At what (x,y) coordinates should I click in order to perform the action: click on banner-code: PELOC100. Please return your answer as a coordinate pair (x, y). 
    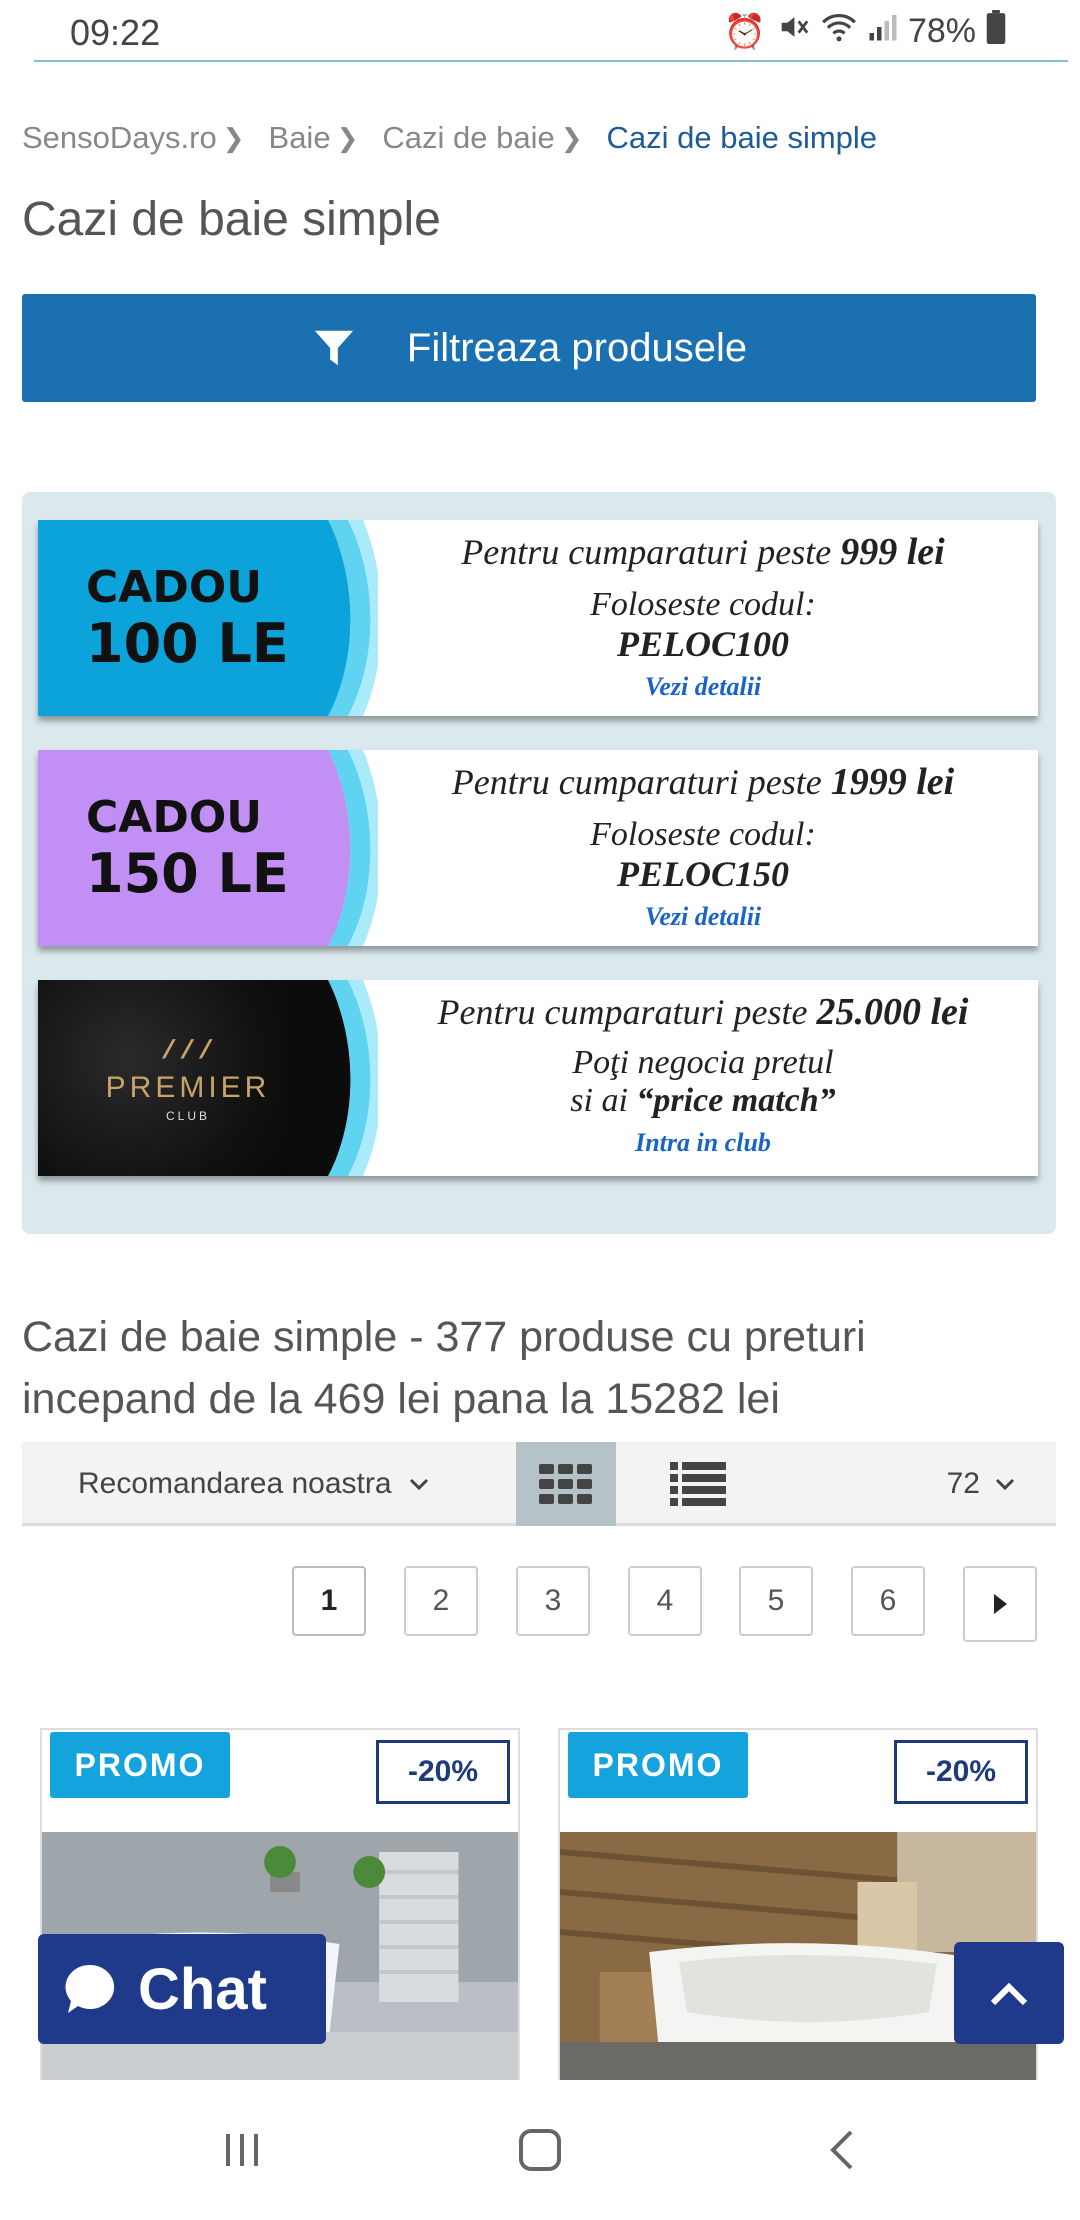
    Looking at the image, I should click on (702, 644).